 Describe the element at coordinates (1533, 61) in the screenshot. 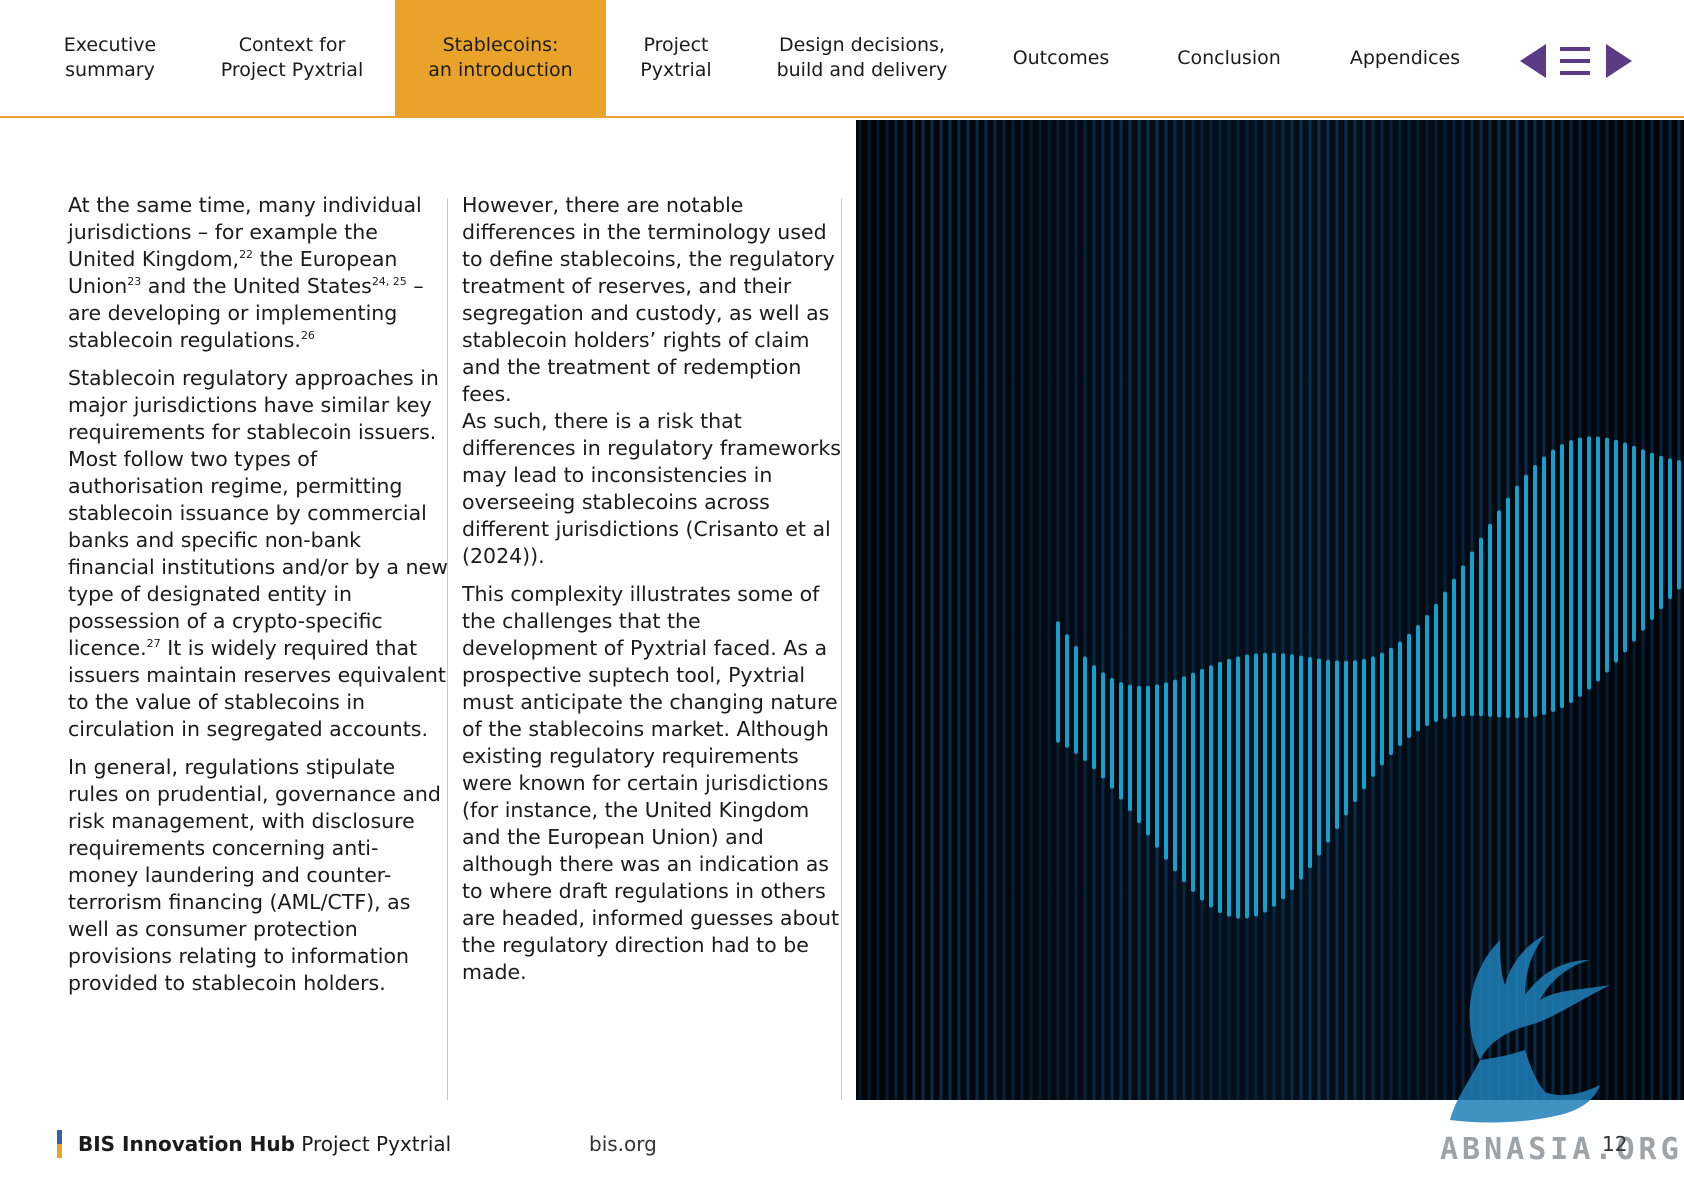

I see `triangle-left-icon` at that location.